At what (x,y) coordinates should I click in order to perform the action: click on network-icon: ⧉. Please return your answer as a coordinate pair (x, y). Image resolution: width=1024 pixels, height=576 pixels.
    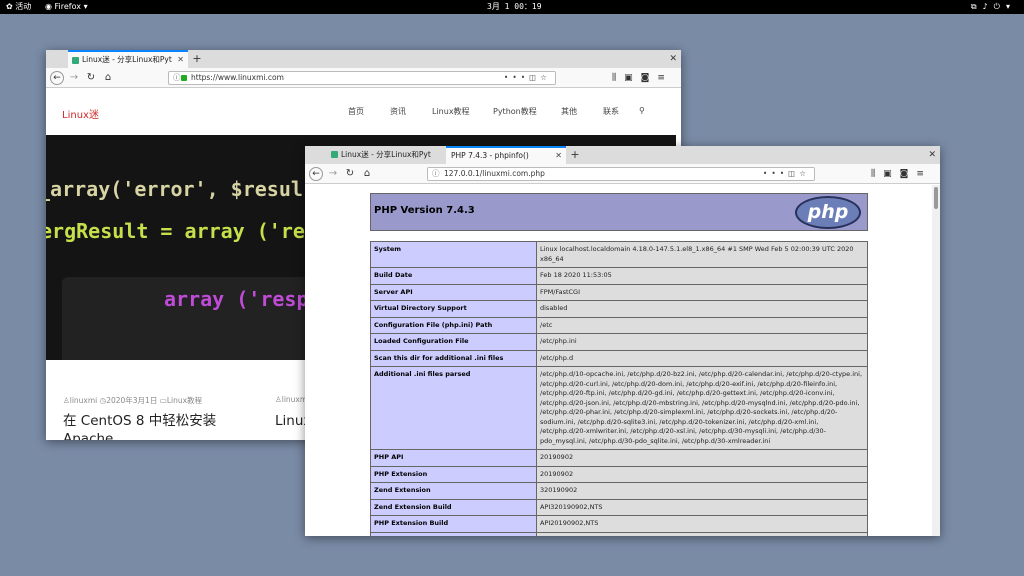
    Looking at the image, I should click on (976, 6).